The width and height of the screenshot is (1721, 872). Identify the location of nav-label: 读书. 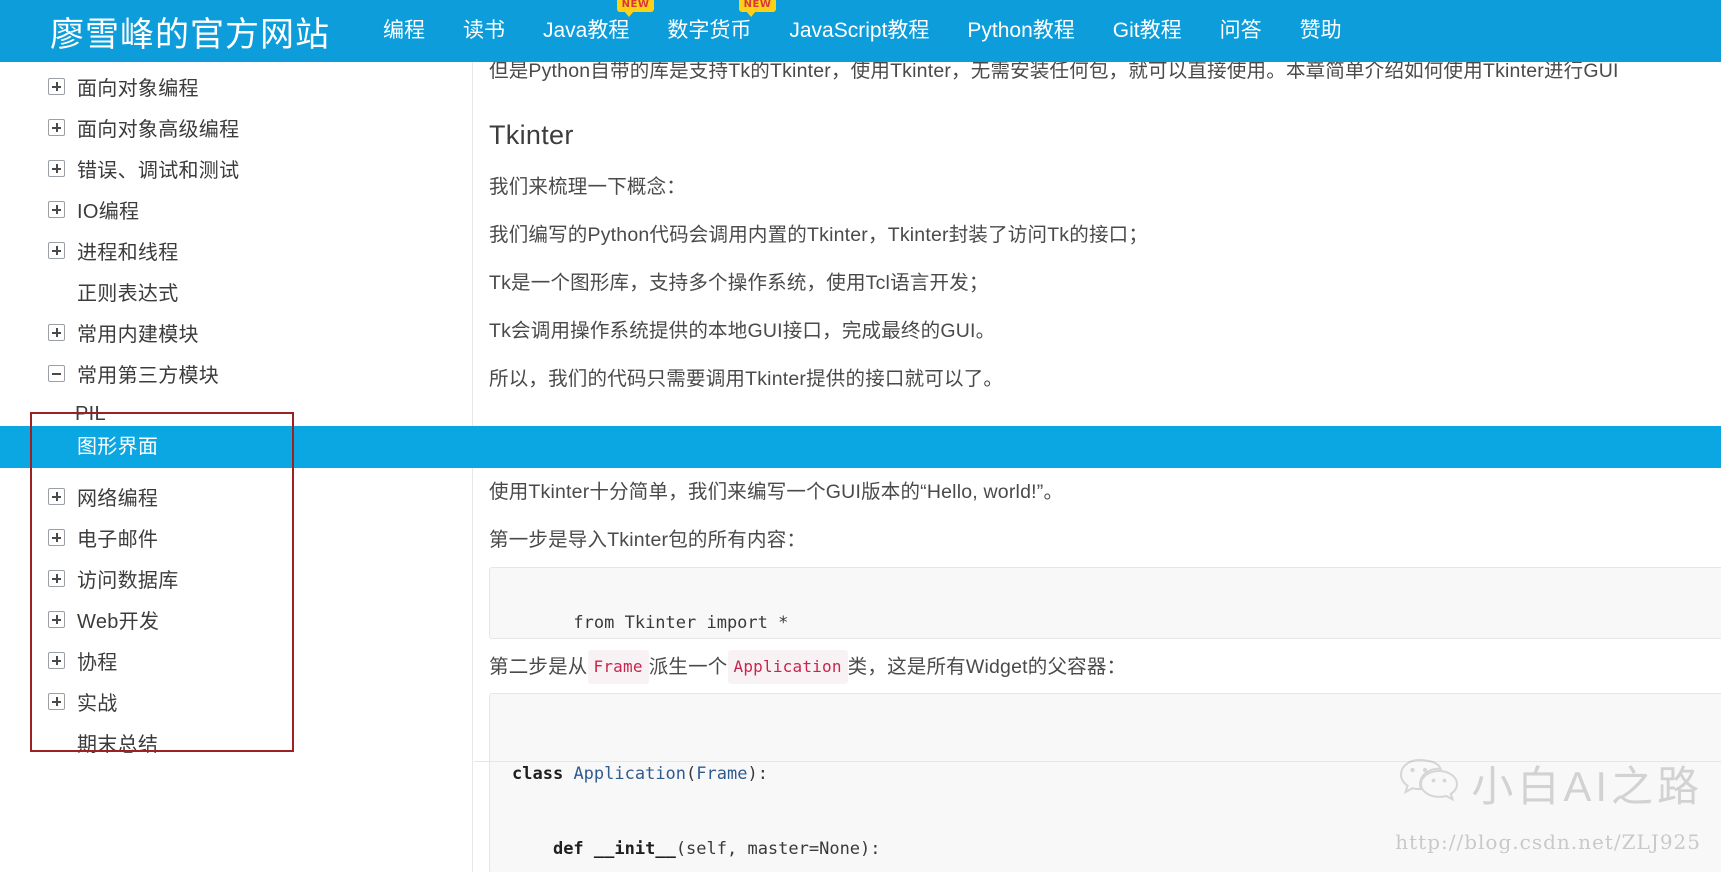
(484, 30).